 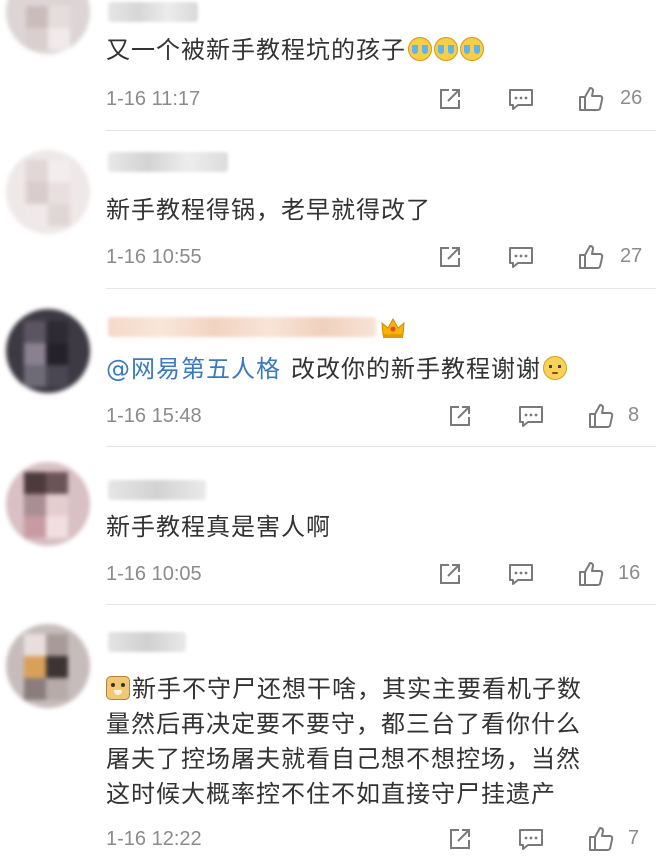 I want to click on comment-line: 量然后再决定要不要守，都三台了看你什么, so click(x=343, y=724).